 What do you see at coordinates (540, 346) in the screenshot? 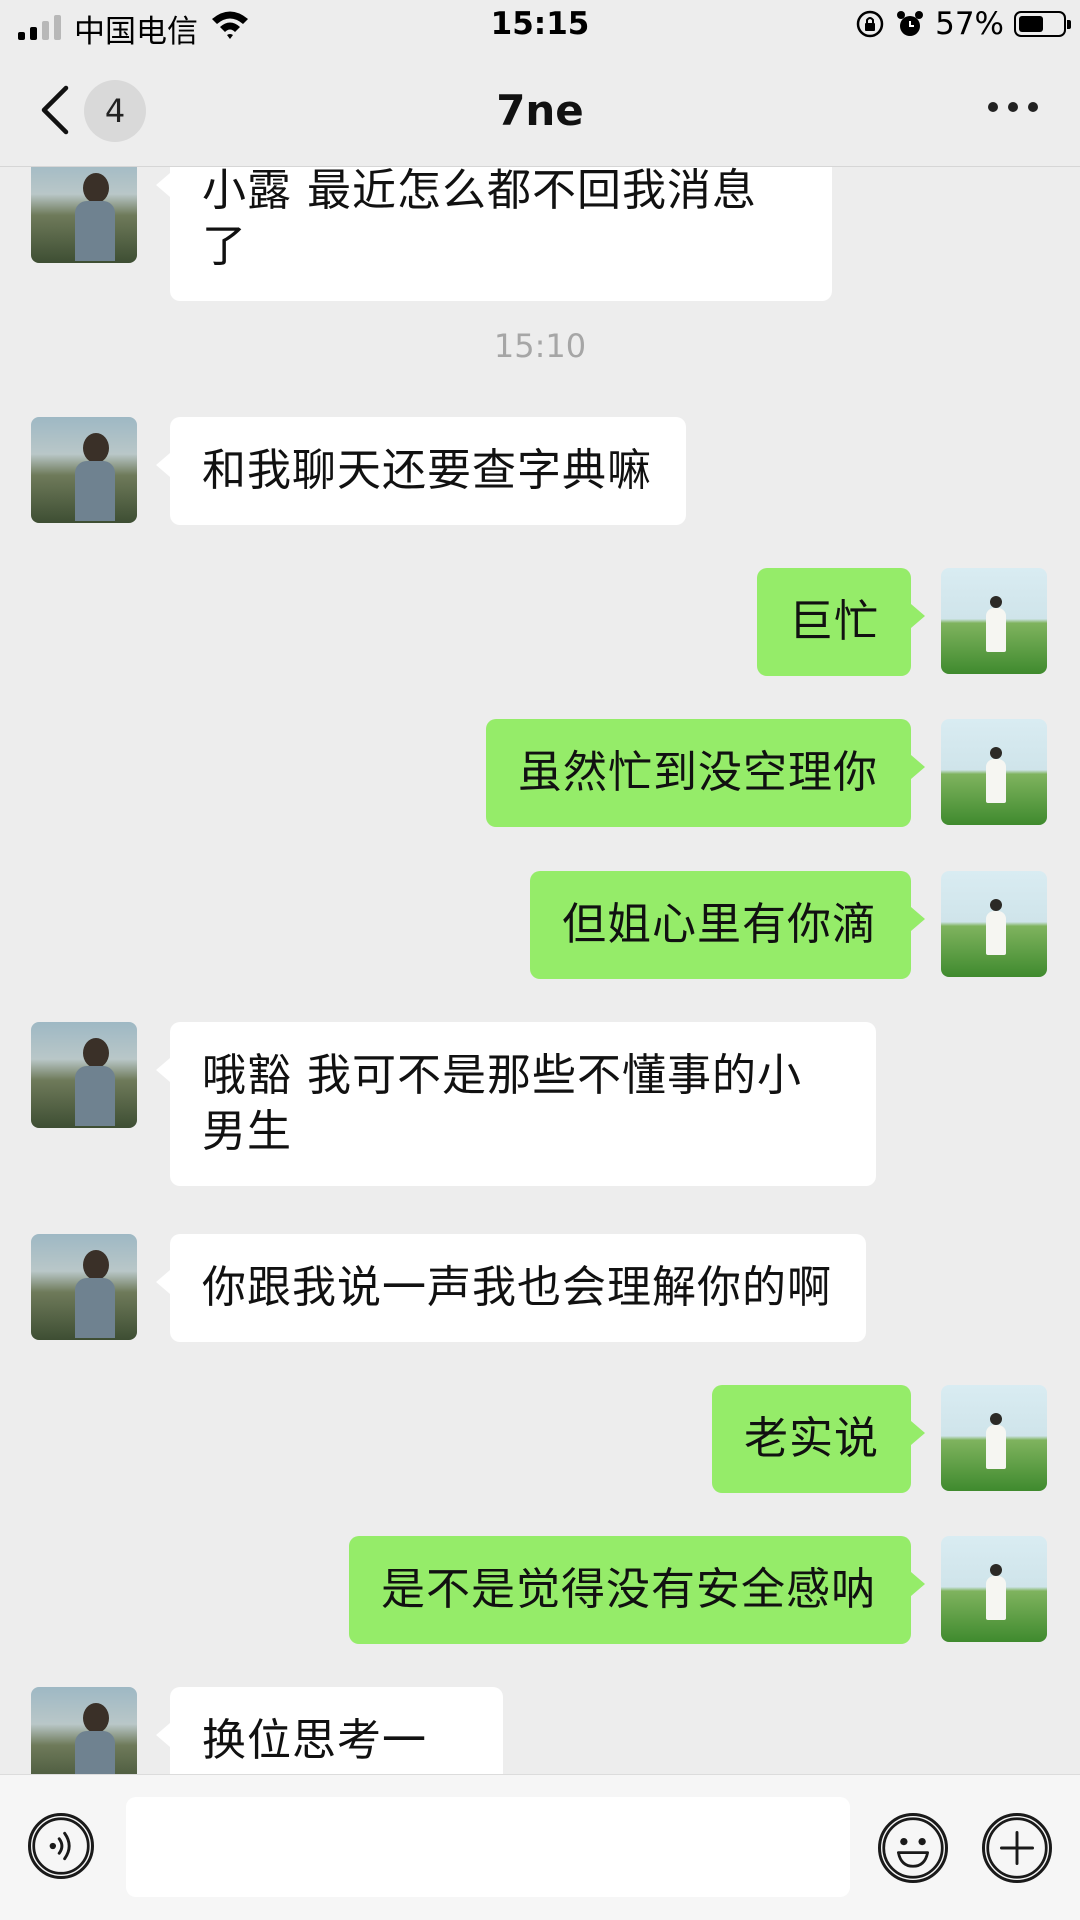
I see `time-divider: 15:10` at bounding box center [540, 346].